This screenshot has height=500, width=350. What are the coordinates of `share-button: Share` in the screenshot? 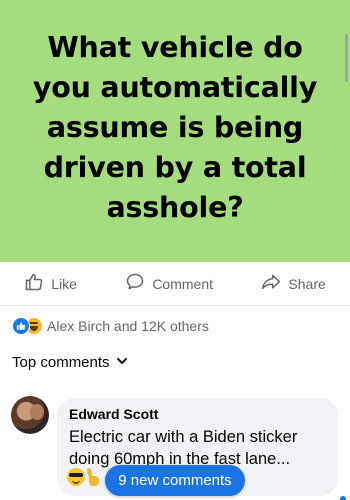 It's located at (293, 283).